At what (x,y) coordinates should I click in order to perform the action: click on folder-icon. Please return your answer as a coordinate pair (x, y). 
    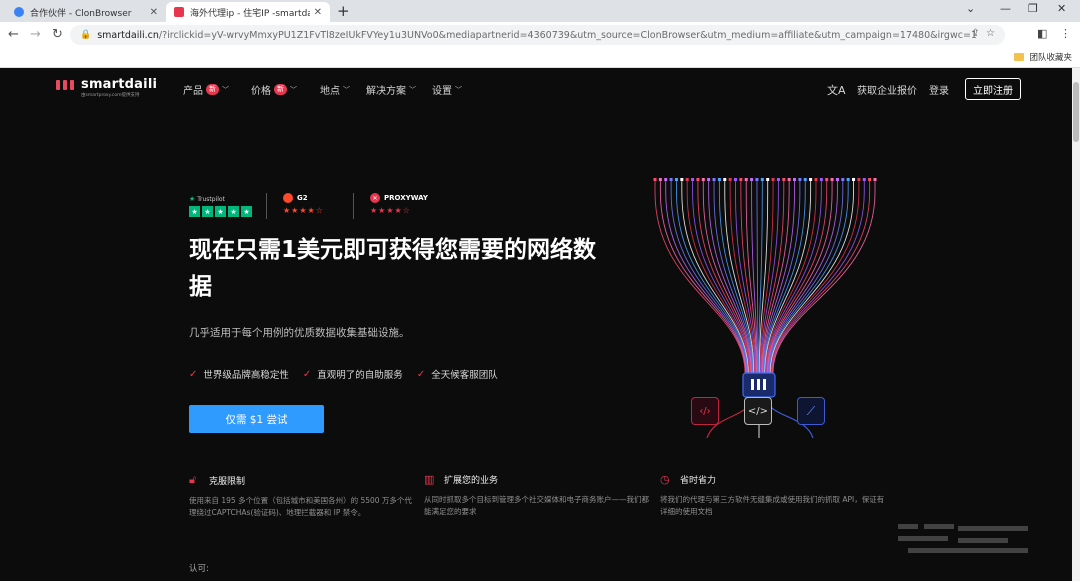
    Looking at the image, I should click on (1019, 57).